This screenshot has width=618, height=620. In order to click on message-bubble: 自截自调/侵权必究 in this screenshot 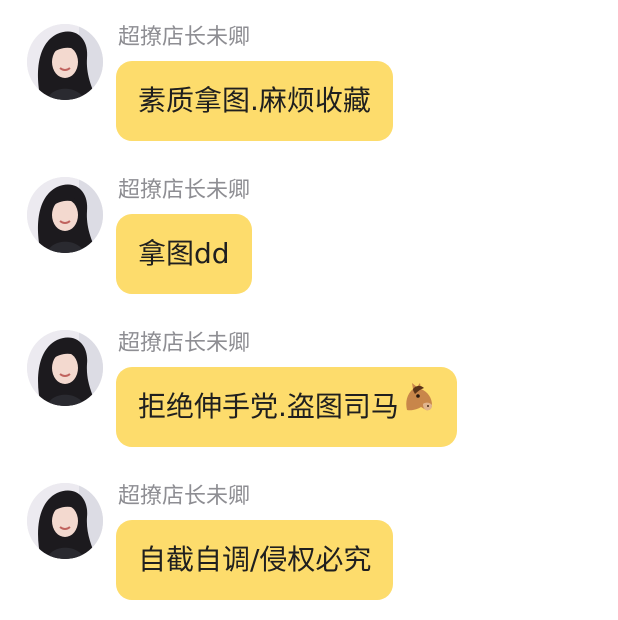, I will do `click(255, 560)`.